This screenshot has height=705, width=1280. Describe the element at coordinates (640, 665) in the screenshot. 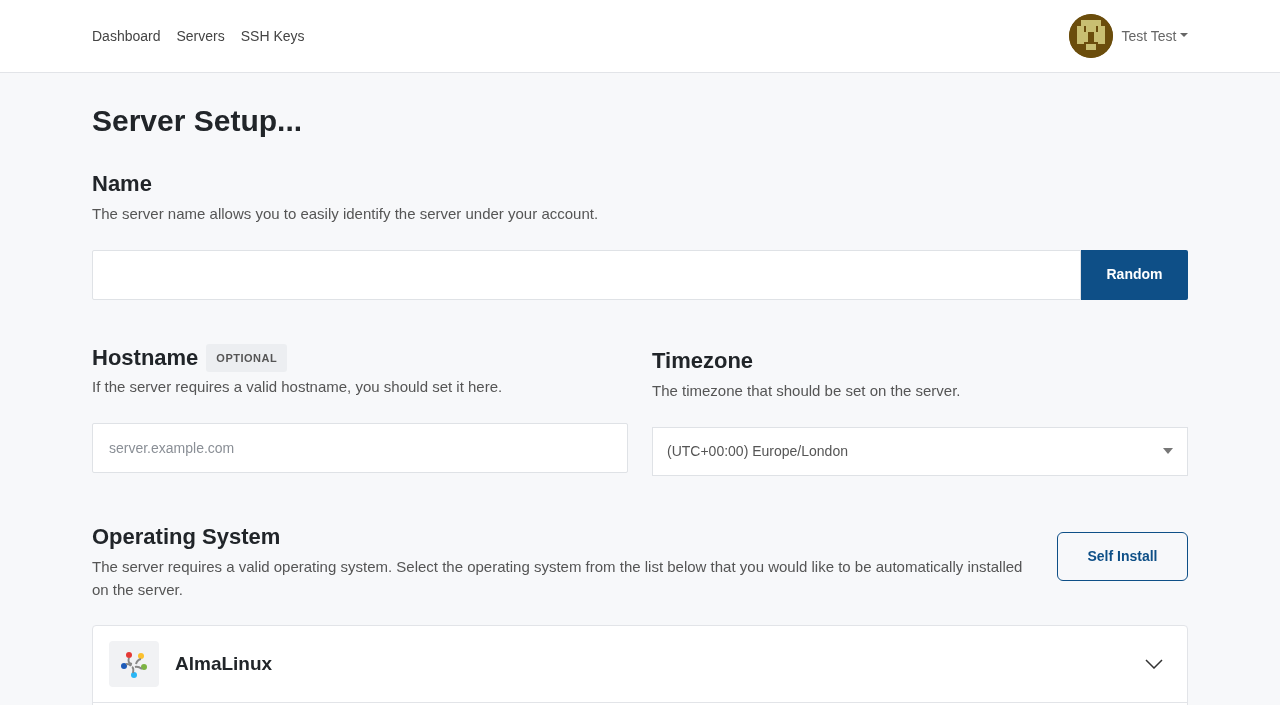

I see `os-option-card: AlmaLinux` at that location.